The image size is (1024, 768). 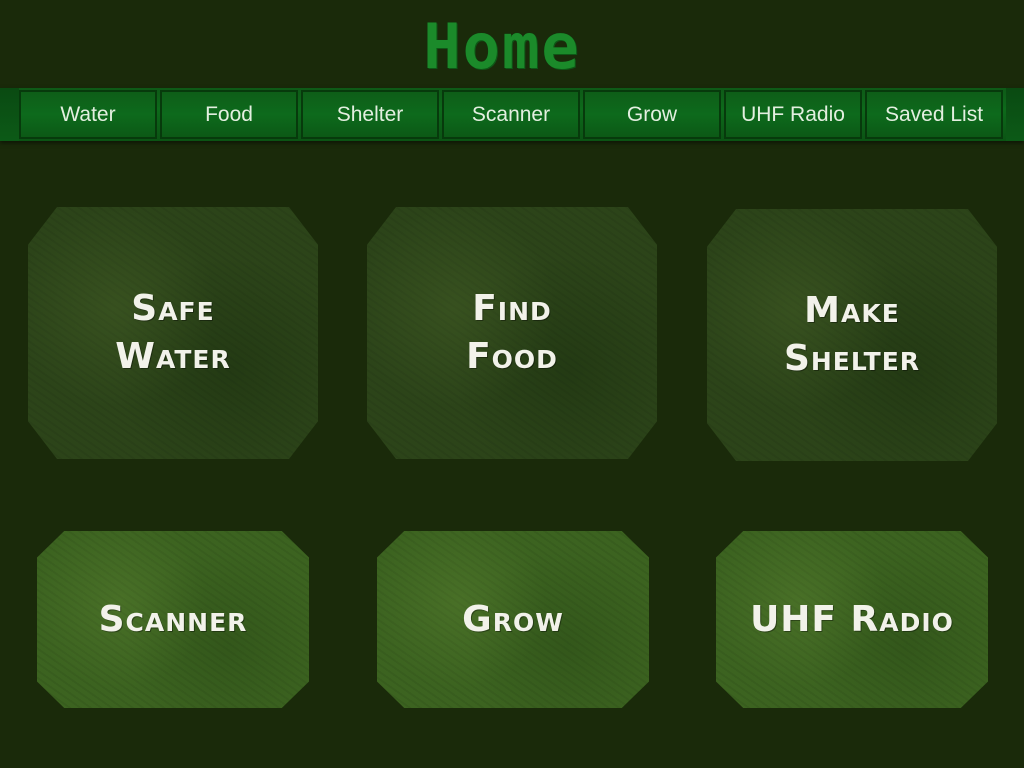 I want to click on safe-water-label: Safe Water, so click(x=173, y=332).